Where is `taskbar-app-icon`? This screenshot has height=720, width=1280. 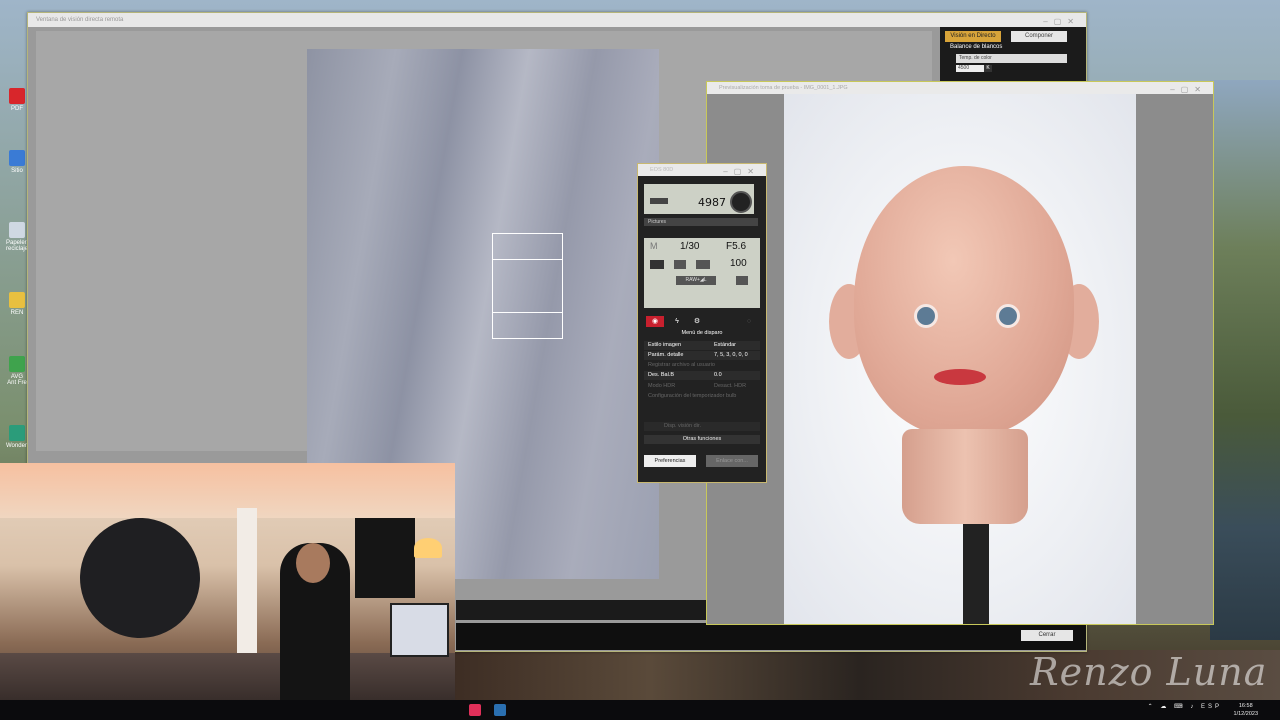 taskbar-app-icon is located at coordinates (475, 710).